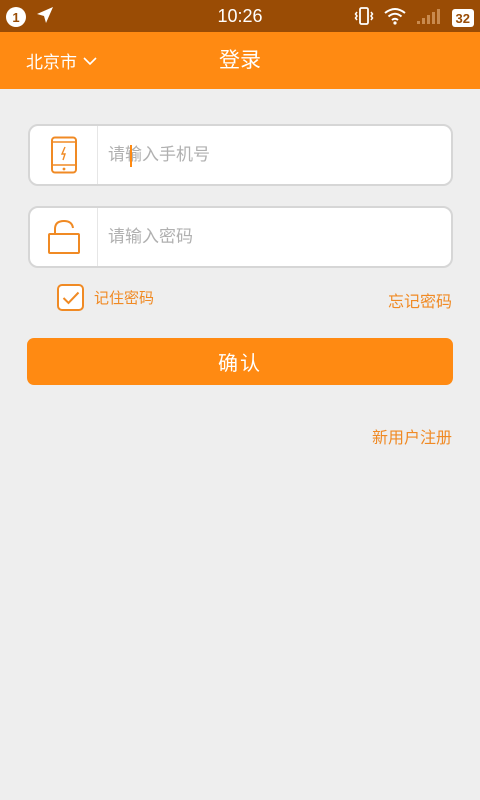  I want to click on lock-icon, so click(64, 237).